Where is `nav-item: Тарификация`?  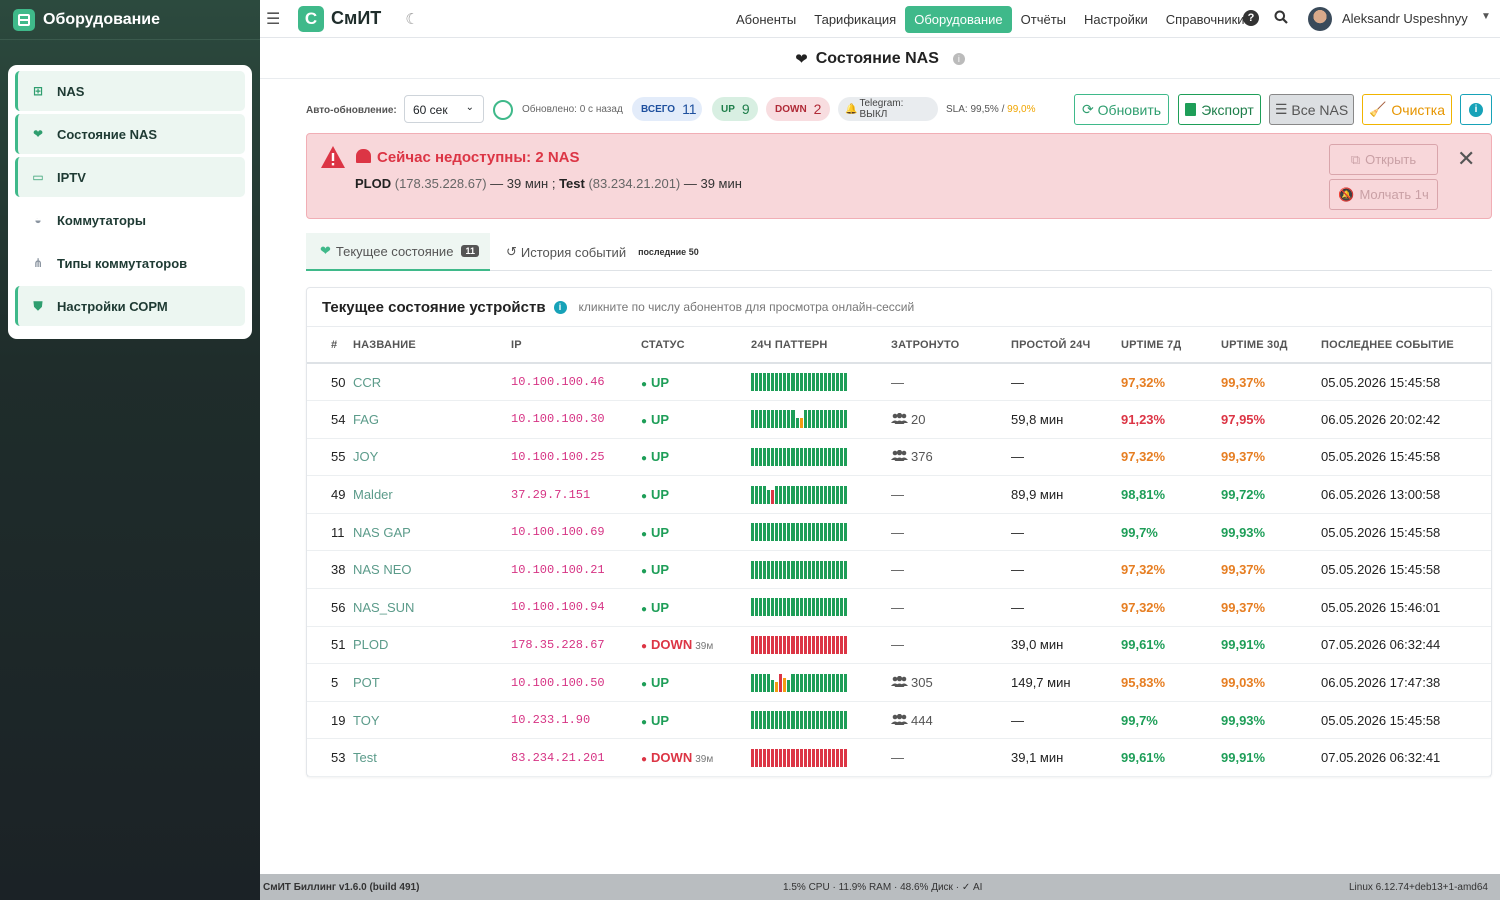
nav-item: Тарификация is located at coordinates (855, 19).